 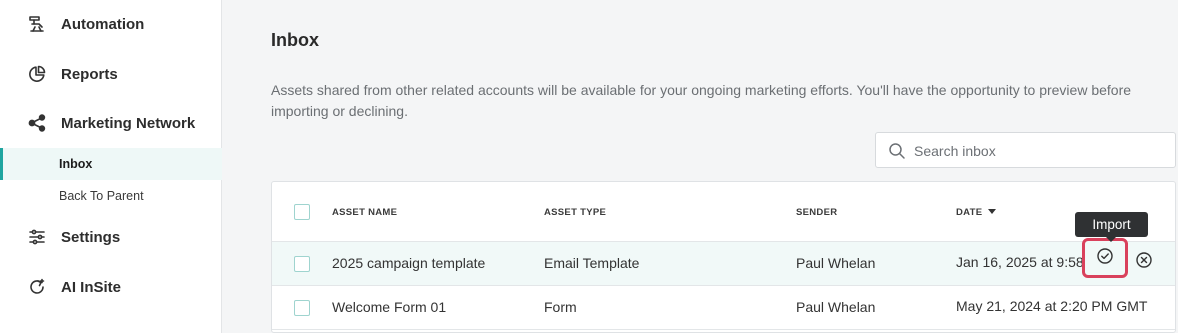 What do you see at coordinates (37, 24) in the screenshot?
I see `automation-icon` at bounding box center [37, 24].